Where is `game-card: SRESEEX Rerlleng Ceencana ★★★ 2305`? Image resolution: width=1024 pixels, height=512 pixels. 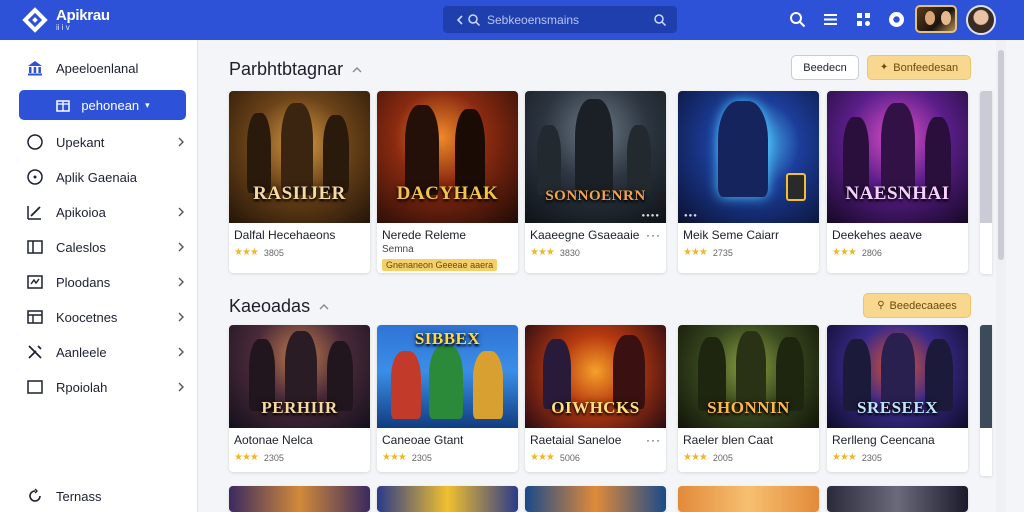
game-card: SRESEEX Rerlleng Ceencana ★★★ 2305 is located at coordinates (897, 398).